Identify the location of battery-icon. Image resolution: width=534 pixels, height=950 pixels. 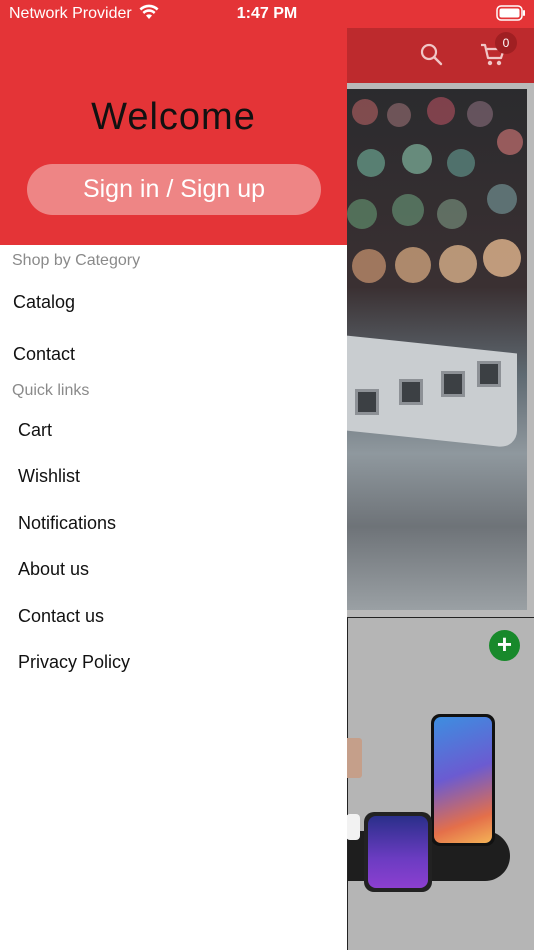
(511, 13).